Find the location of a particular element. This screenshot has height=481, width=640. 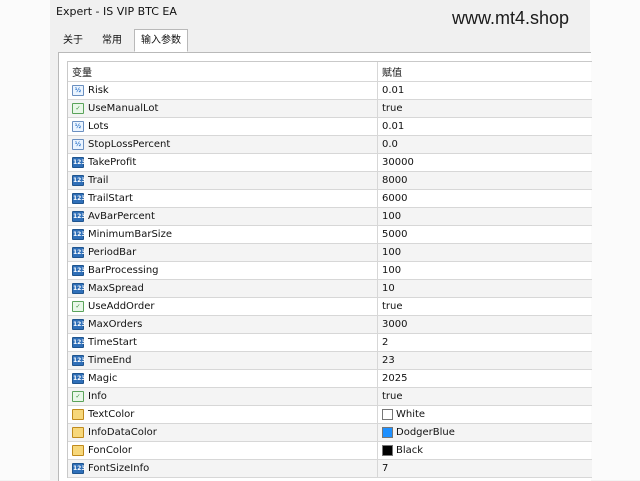

parameter-value: Black is located at coordinates (409, 450).